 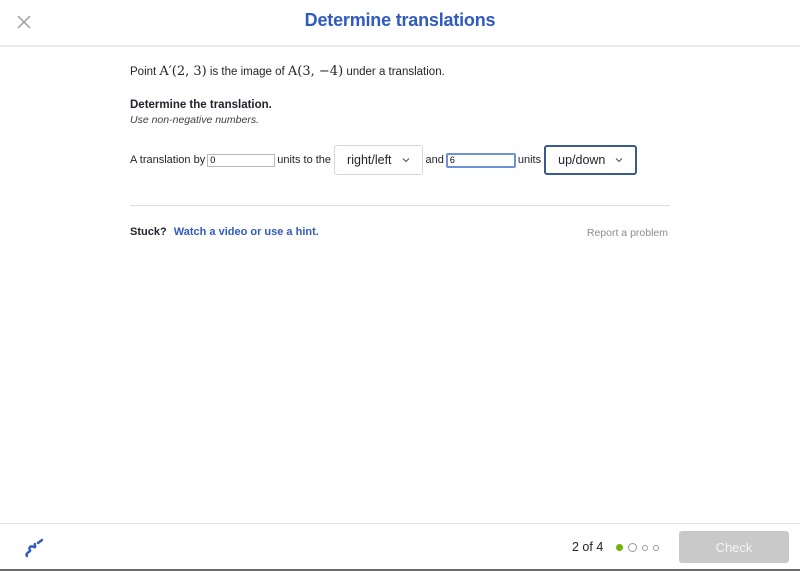 What do you see at coordinates (201, 105) in the screenshot?
I see `instruction-title: Determine the translation.` at bounding box center [201, 105].